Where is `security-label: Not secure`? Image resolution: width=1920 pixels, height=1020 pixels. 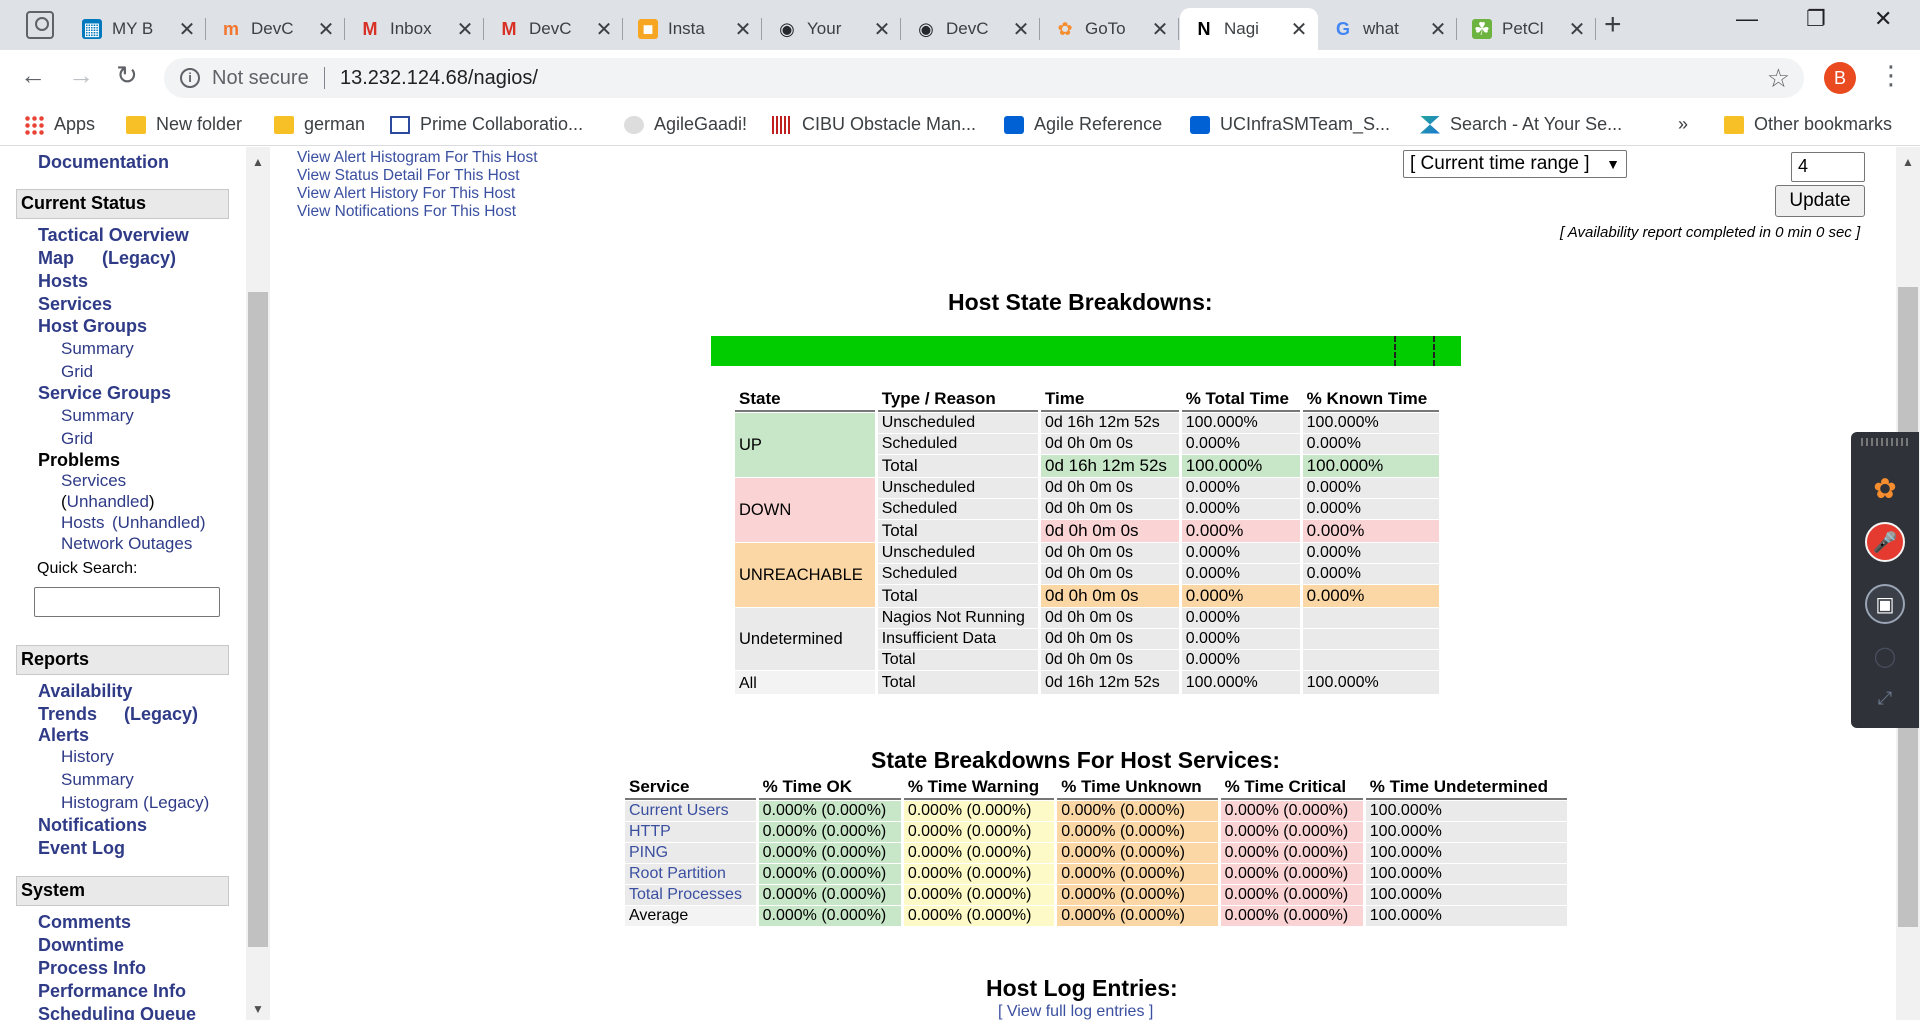
security-label: Not secure is located at coordinates (260, 78).